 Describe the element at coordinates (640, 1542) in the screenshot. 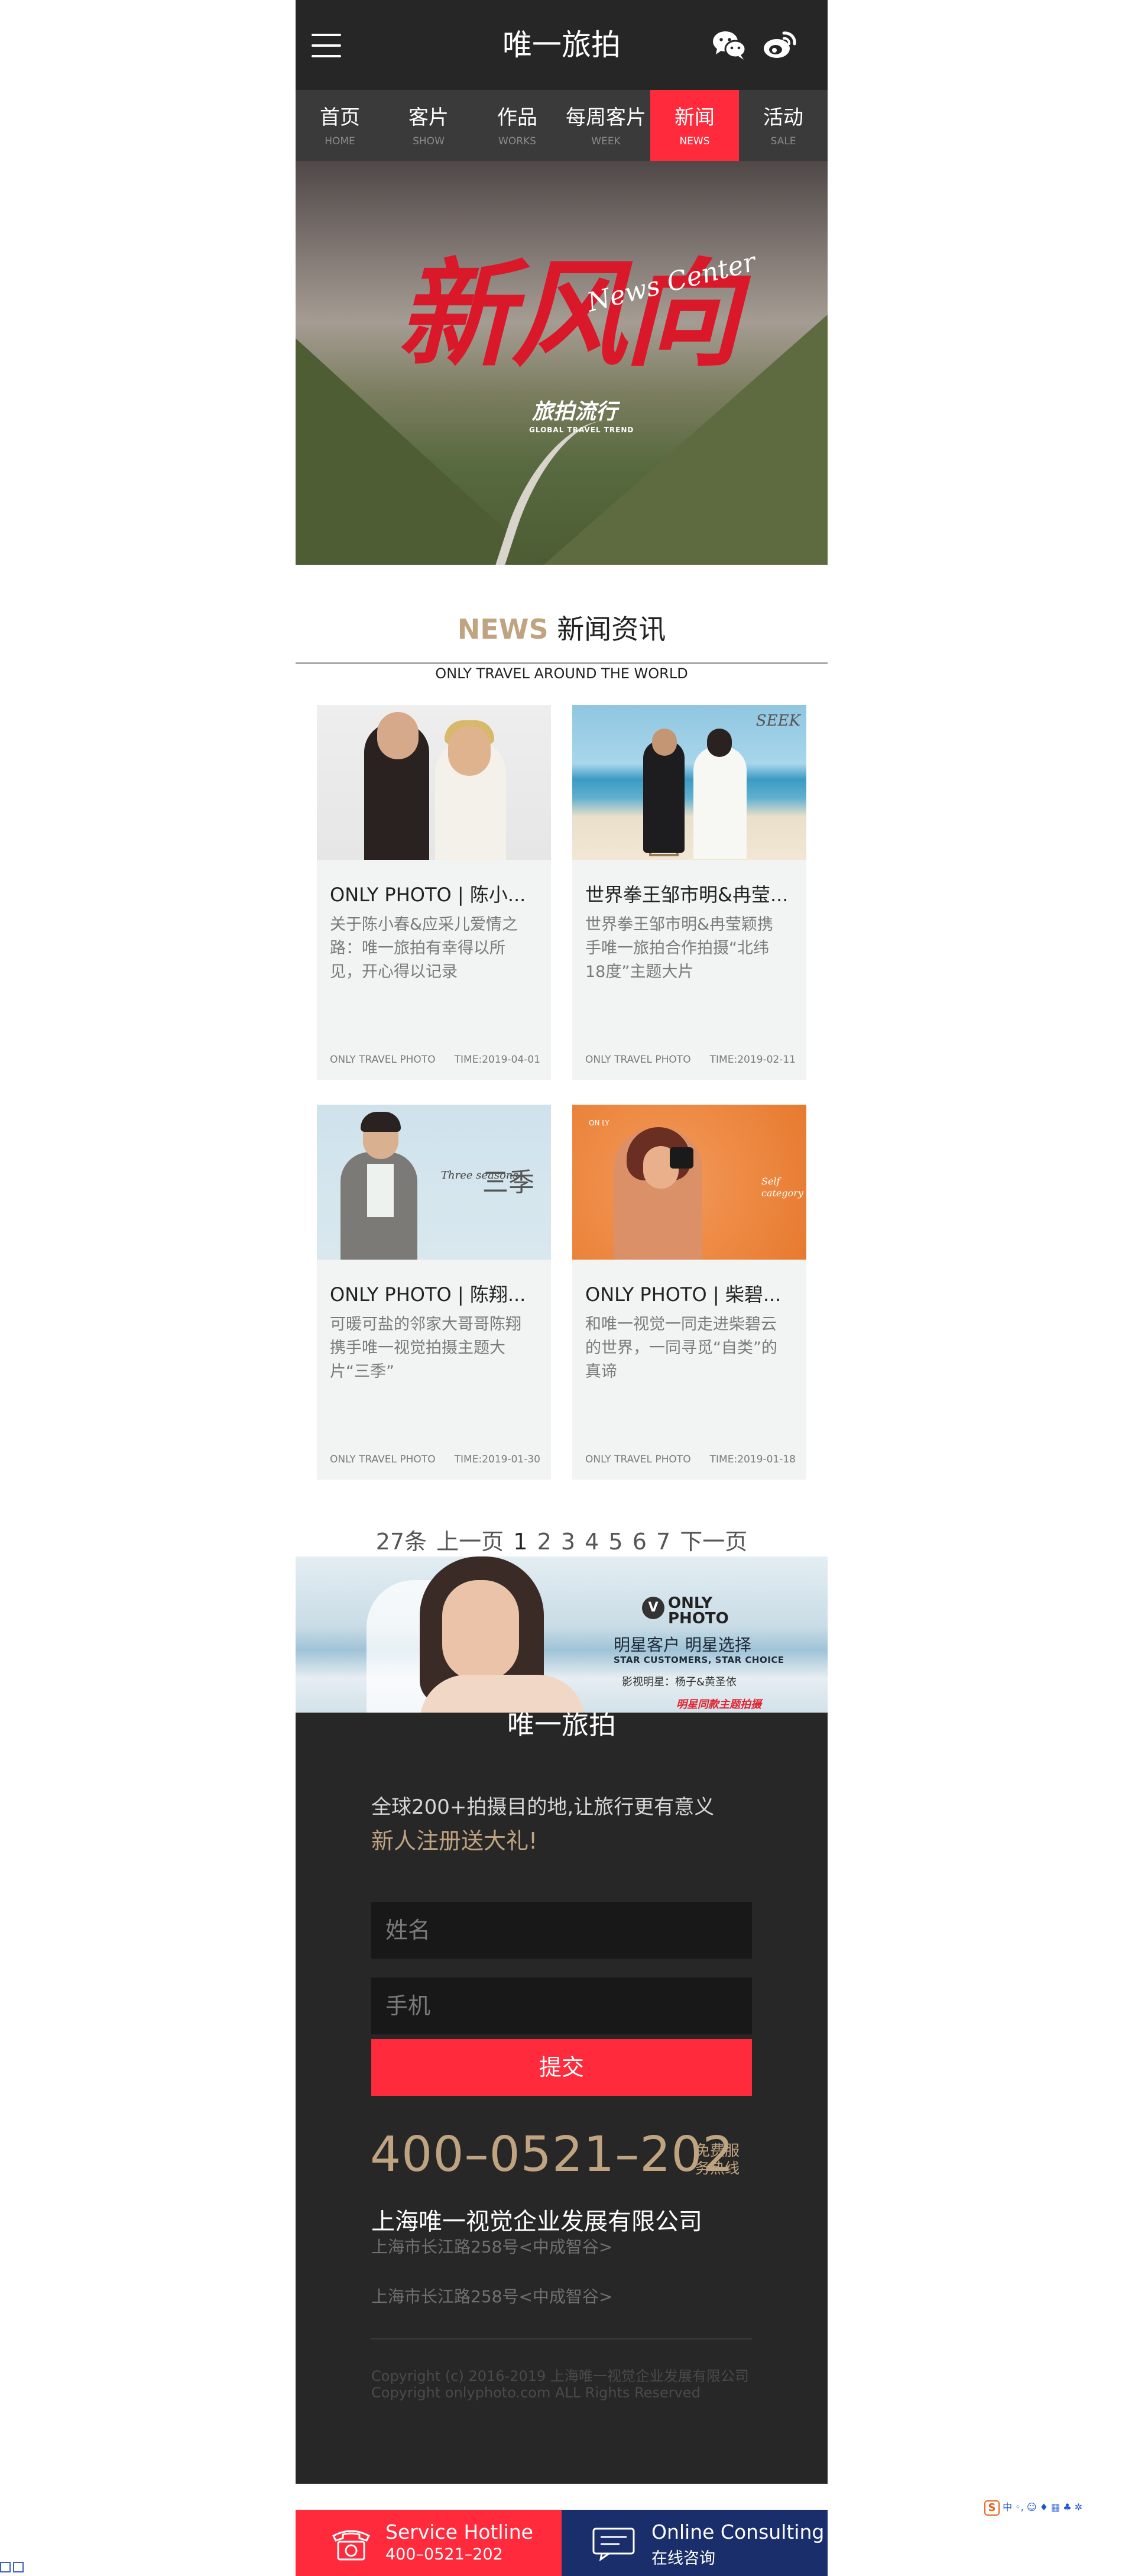

I see `pagination-page: 6` at that location.